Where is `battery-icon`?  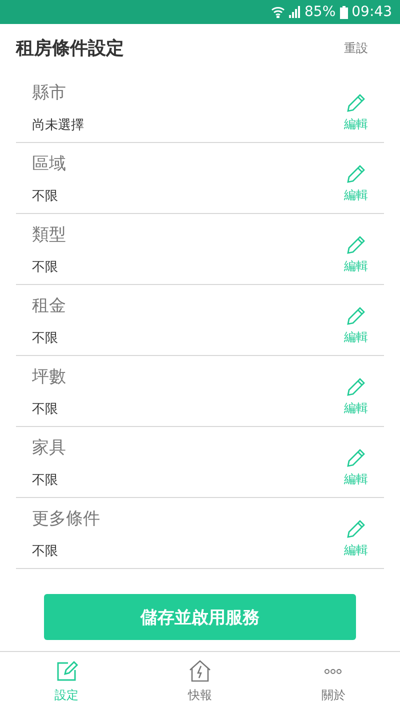
battery-icon is located at coordinates (344, 12).